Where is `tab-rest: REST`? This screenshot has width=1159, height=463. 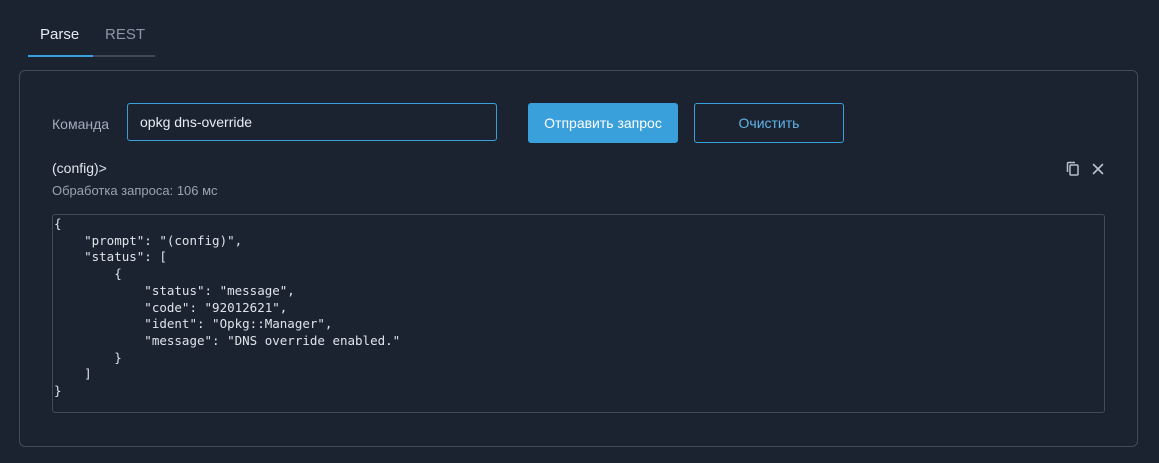 tab-rest: REST is located at coordinates (125, 34).